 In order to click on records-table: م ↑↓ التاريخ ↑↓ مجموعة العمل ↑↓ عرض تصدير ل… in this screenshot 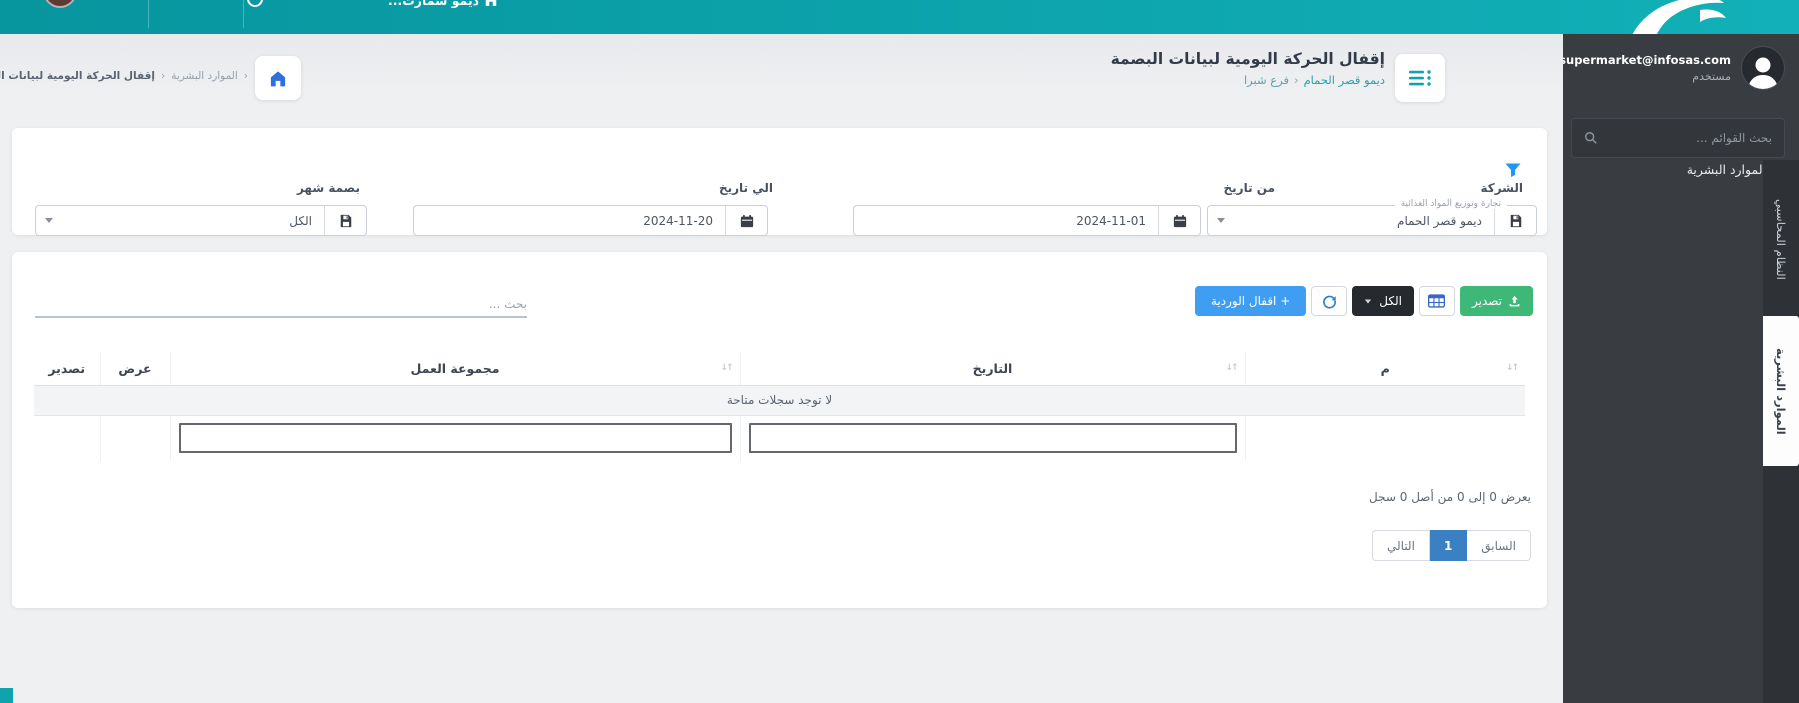, I will do `click(779, 406)`.